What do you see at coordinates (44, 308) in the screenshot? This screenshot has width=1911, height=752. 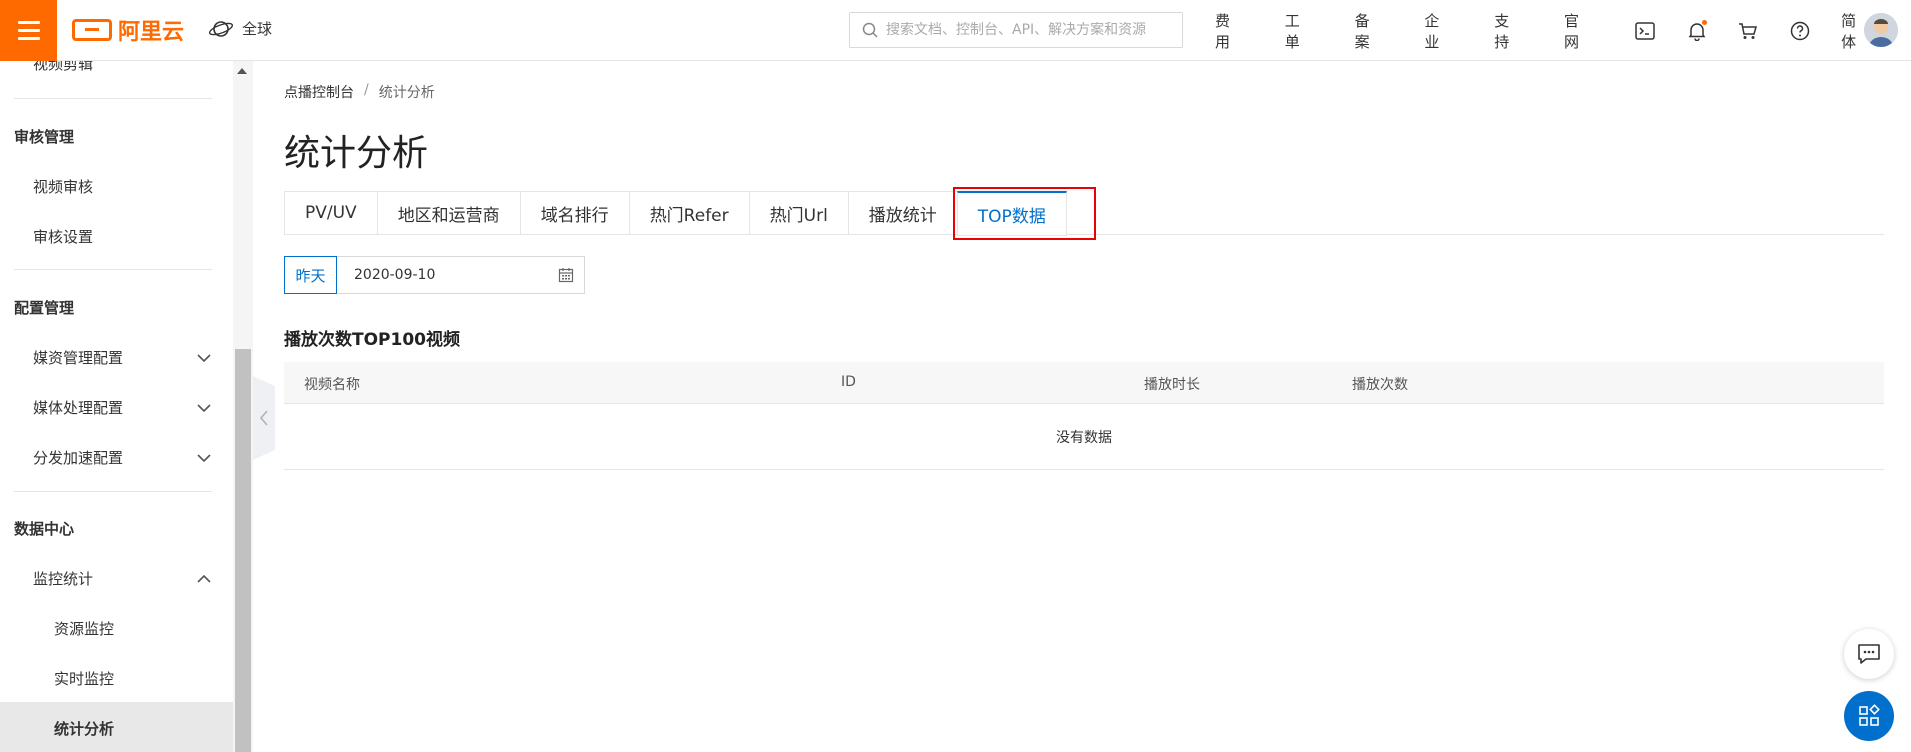 I see `sidebar-group-config: 配置管理` at bounding box center [44, 308].